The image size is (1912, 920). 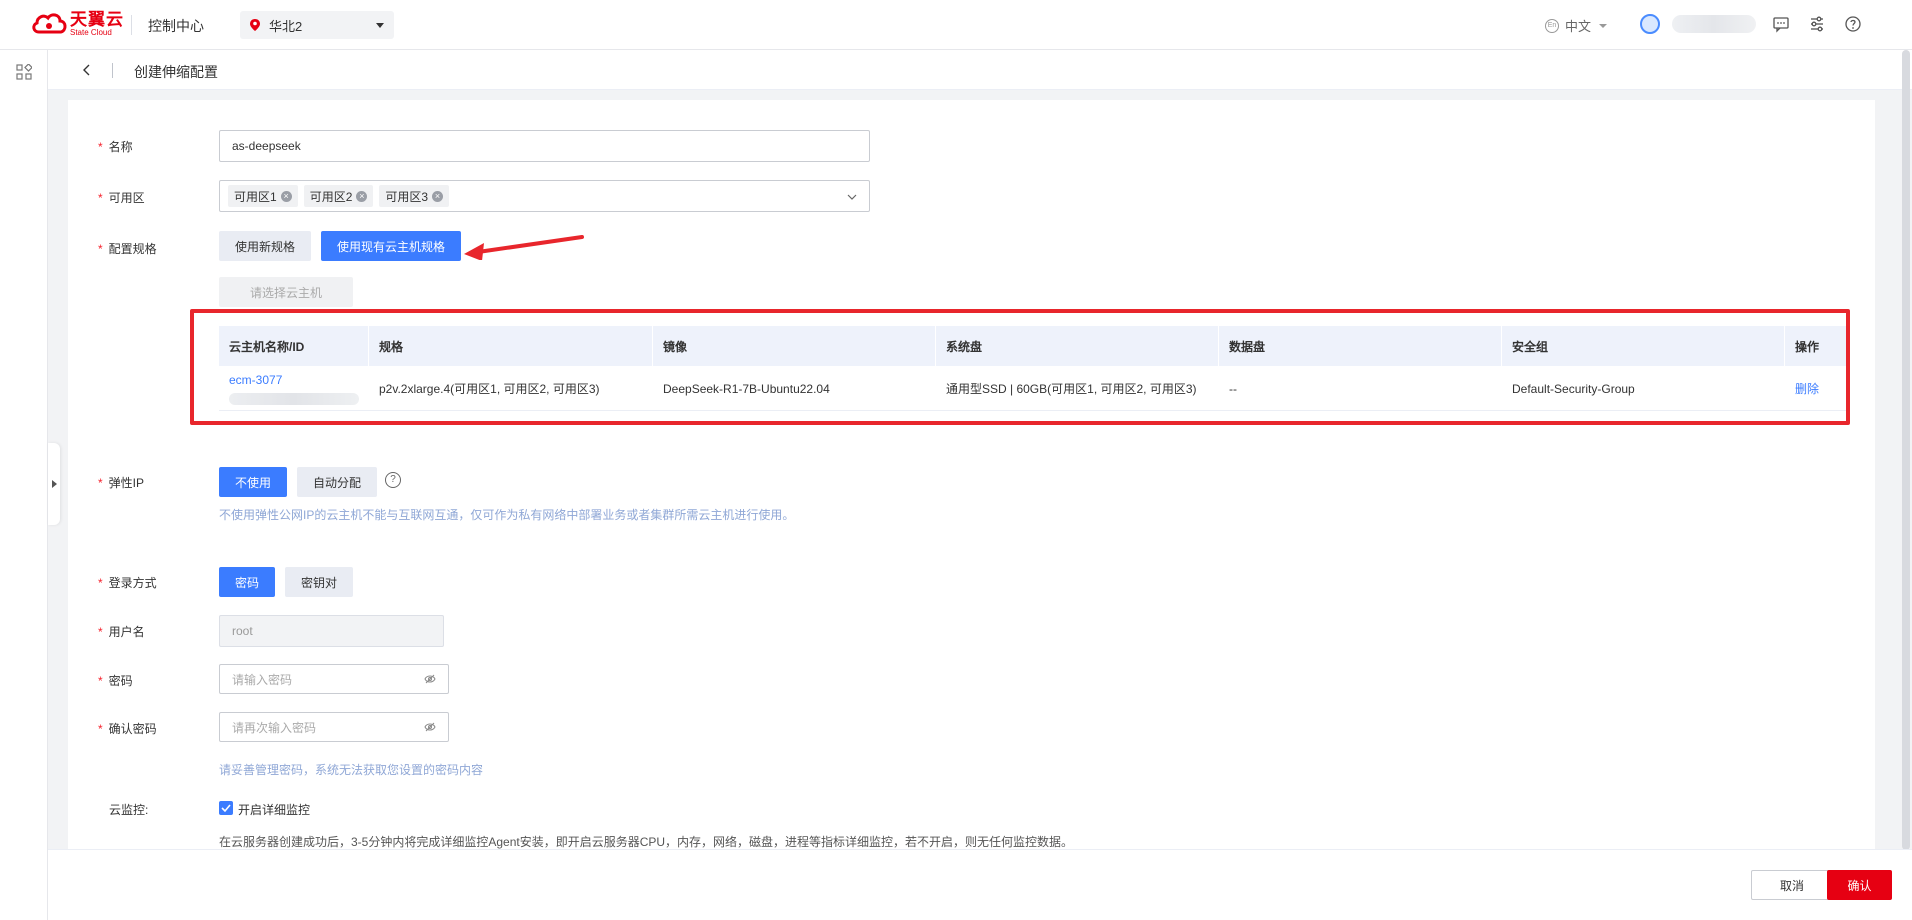 I want to click on confirm-password-input: 请再次输入密码, so click(x=334, y=727).